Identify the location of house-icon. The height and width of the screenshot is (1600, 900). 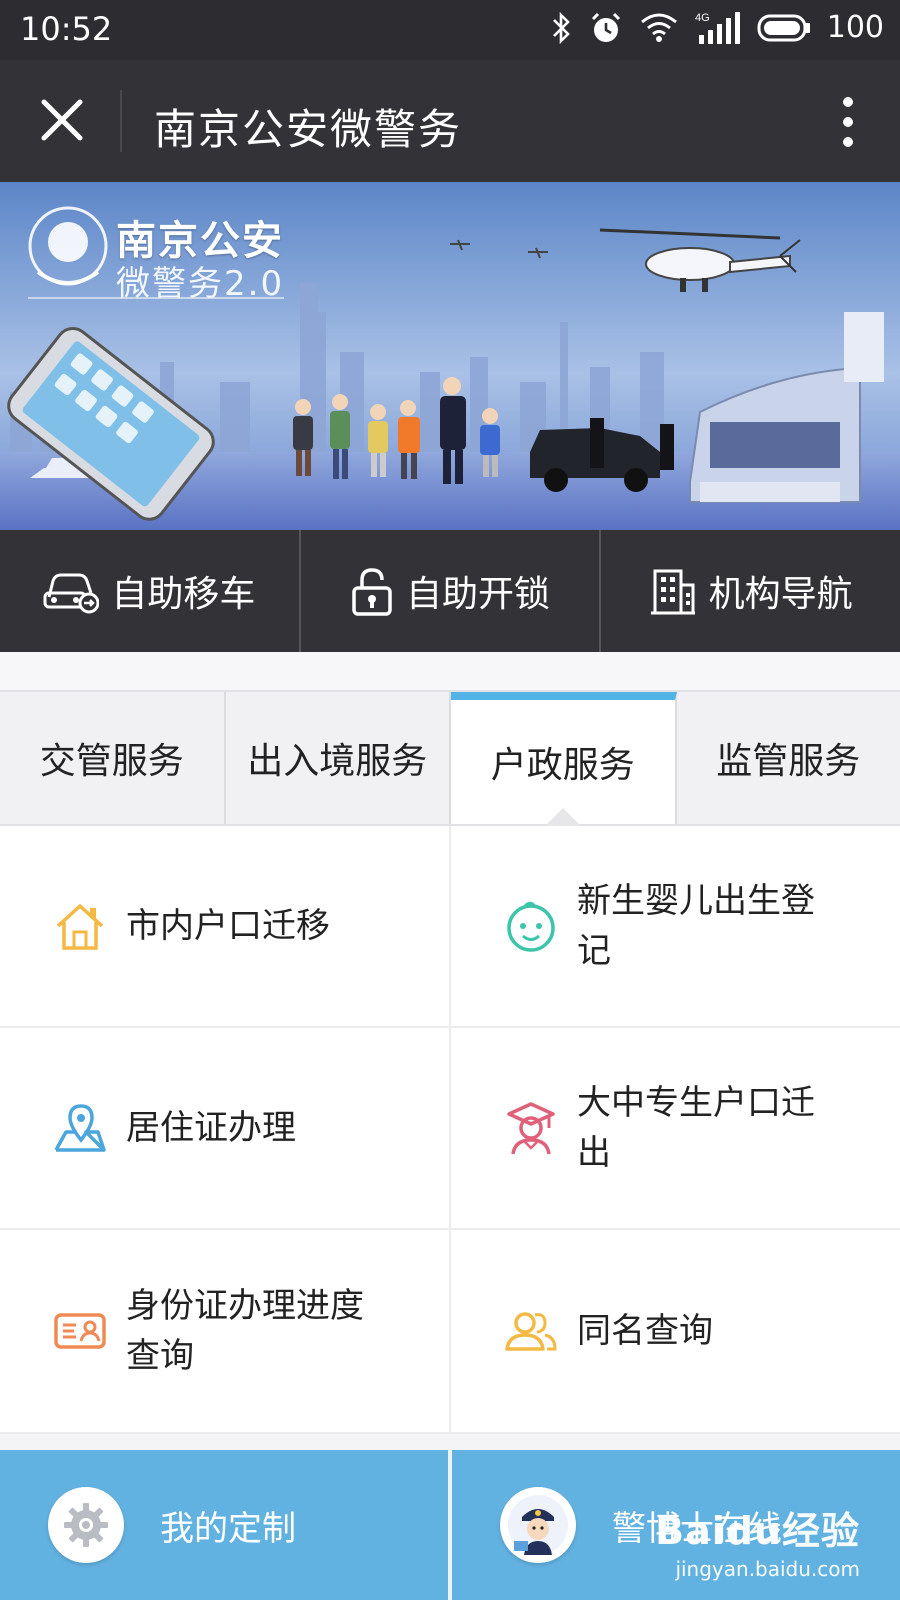
(80, 927).